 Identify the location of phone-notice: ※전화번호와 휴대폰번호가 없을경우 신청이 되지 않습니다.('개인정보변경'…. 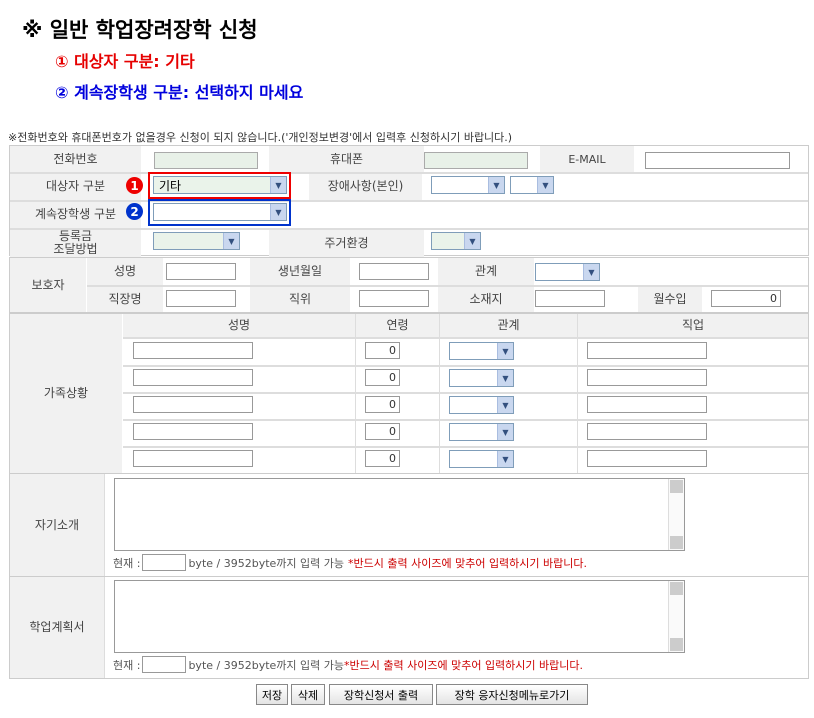
(260, 137).